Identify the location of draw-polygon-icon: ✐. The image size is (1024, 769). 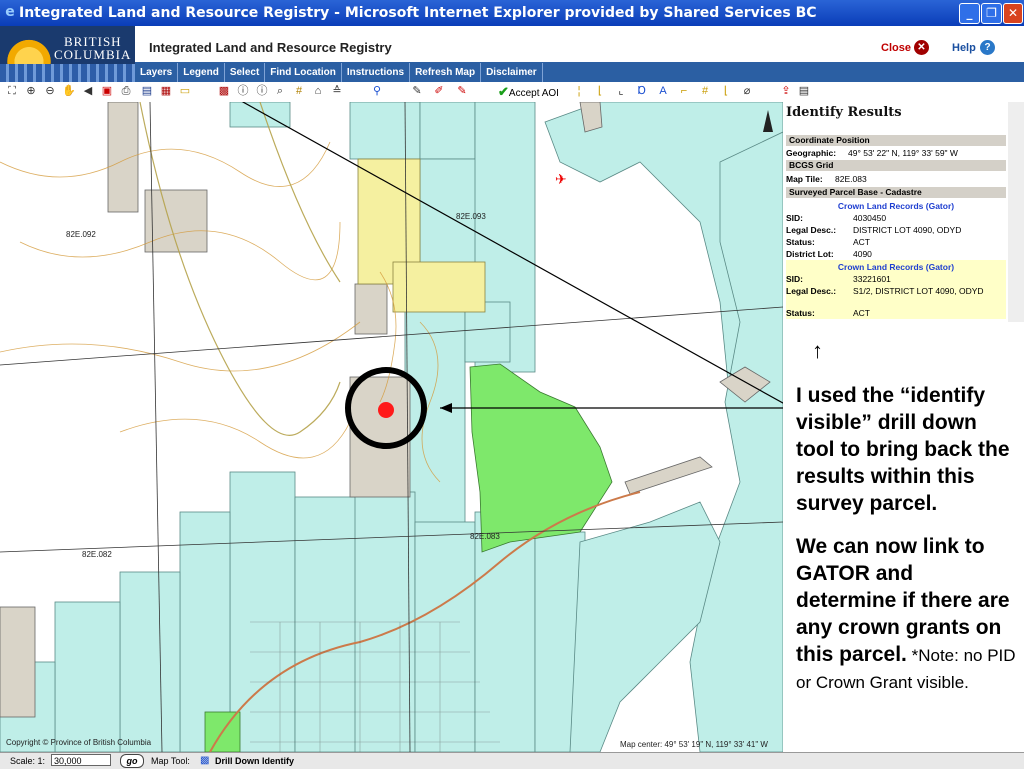
(439, 91).